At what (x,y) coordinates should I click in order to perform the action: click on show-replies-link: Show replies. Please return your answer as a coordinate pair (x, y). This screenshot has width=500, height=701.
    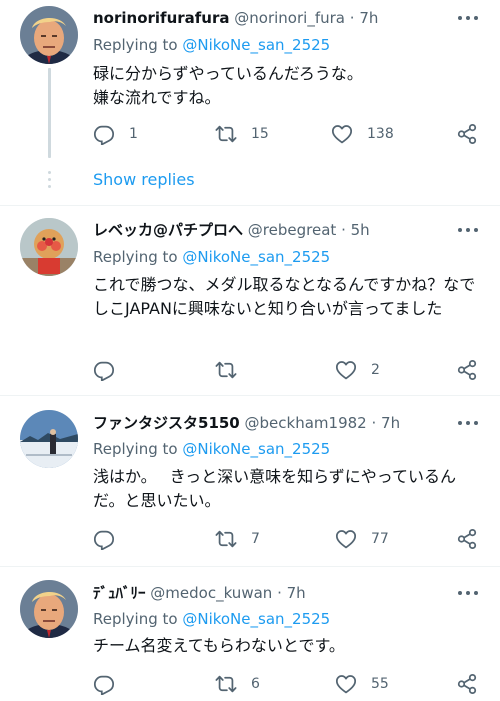
    Looking at the image, I should click on (144, 179).